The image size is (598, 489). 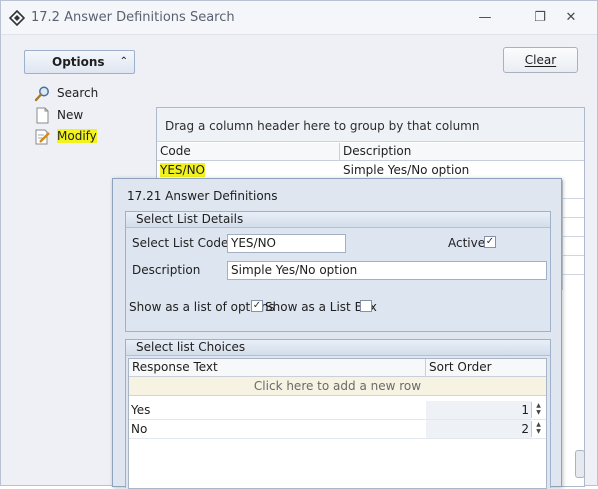 What do you see at coordinates (299, 18) in the screenshot?
I see `title-bar: 17.2 Answer Definitions Search — ❐ ✕` at bounding box center [299, 18].